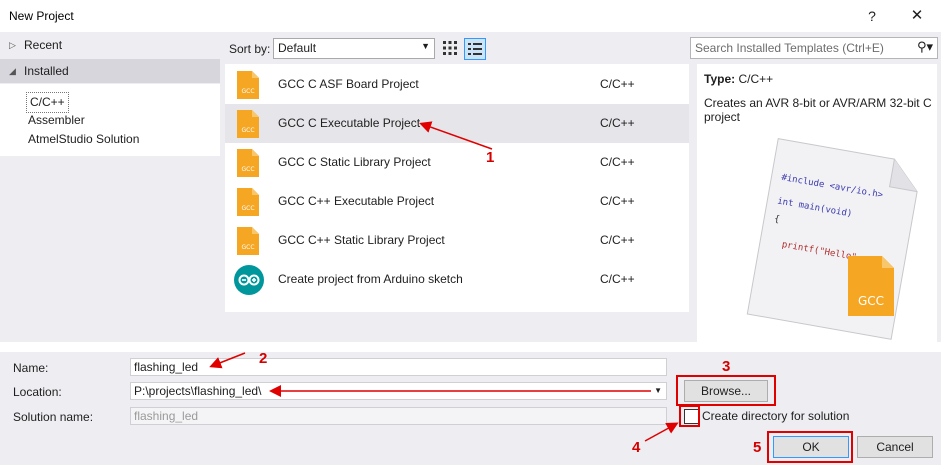  What do you see at coordinates (757, 447) in the screenshot?
I see `annotation-number-5: 5` at bounding box center [757, 447].